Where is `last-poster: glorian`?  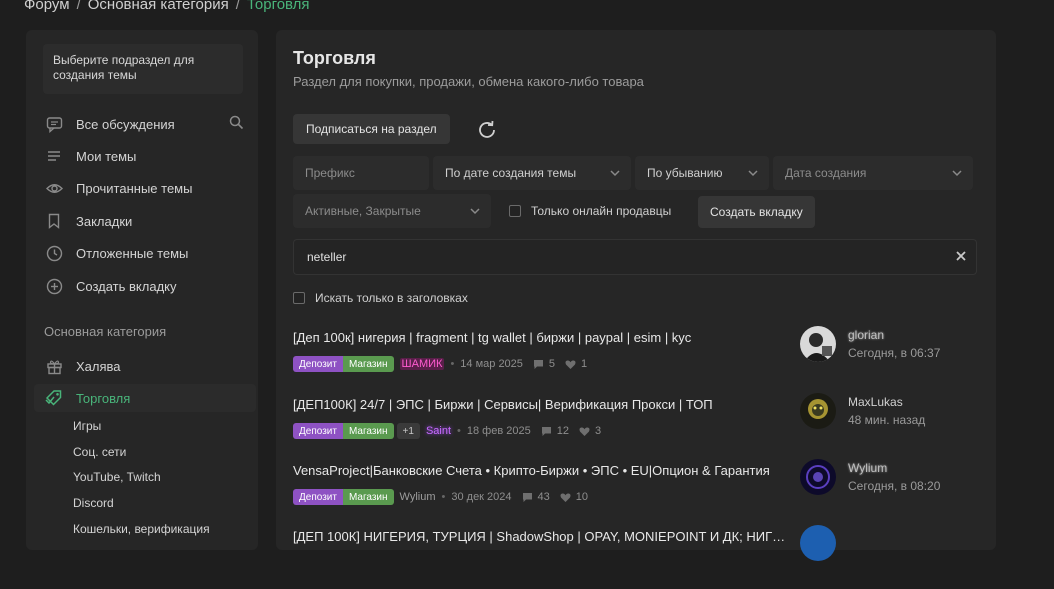 last-poster: glorian is located at coordinates (866, 335).